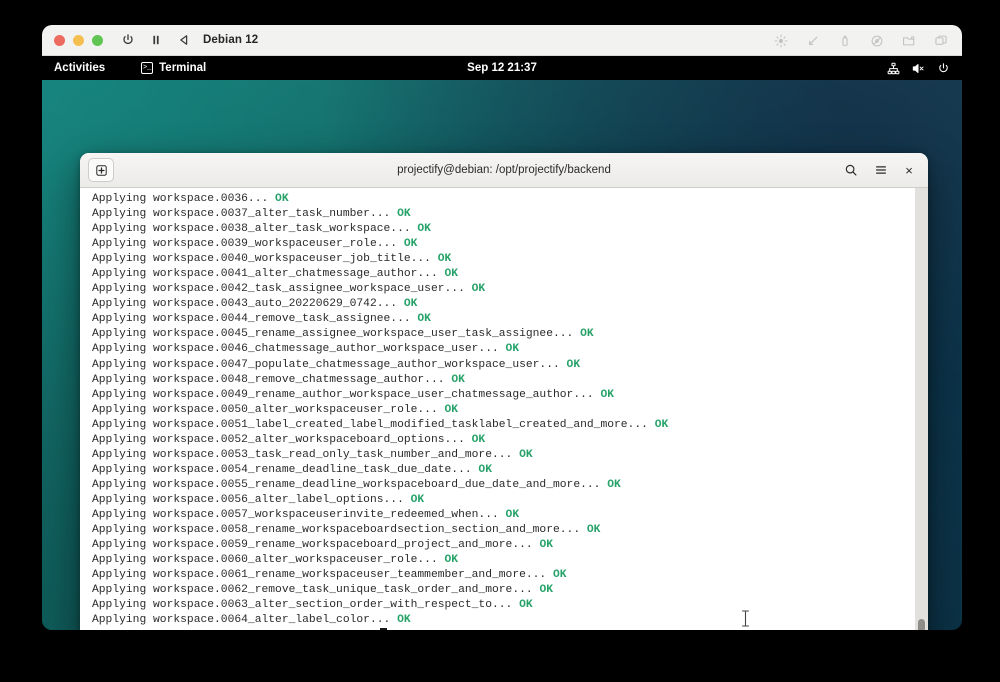 The height and width of the screenshot is (682, 1000). What do you see at coordinates (877, 41) in the screenshot?
I see `disc-icon` at bounding box center [877, 41].